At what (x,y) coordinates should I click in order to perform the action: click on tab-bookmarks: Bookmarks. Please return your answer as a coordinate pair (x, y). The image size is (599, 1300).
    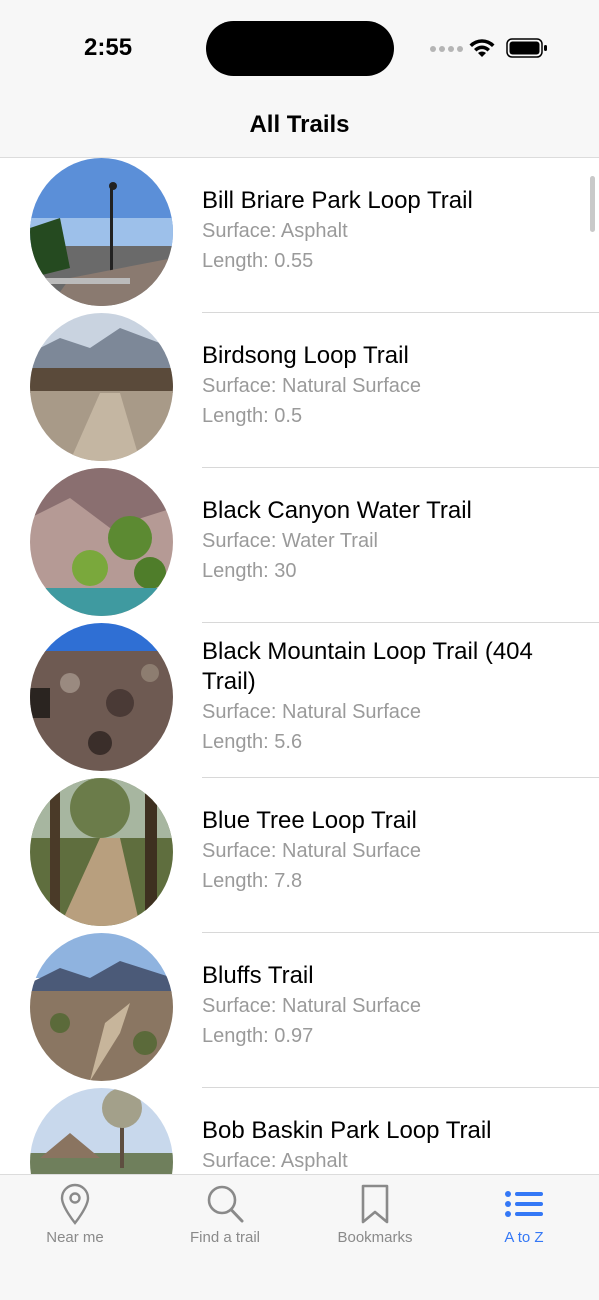
    Looking at the image, I should click on (375, 1215).